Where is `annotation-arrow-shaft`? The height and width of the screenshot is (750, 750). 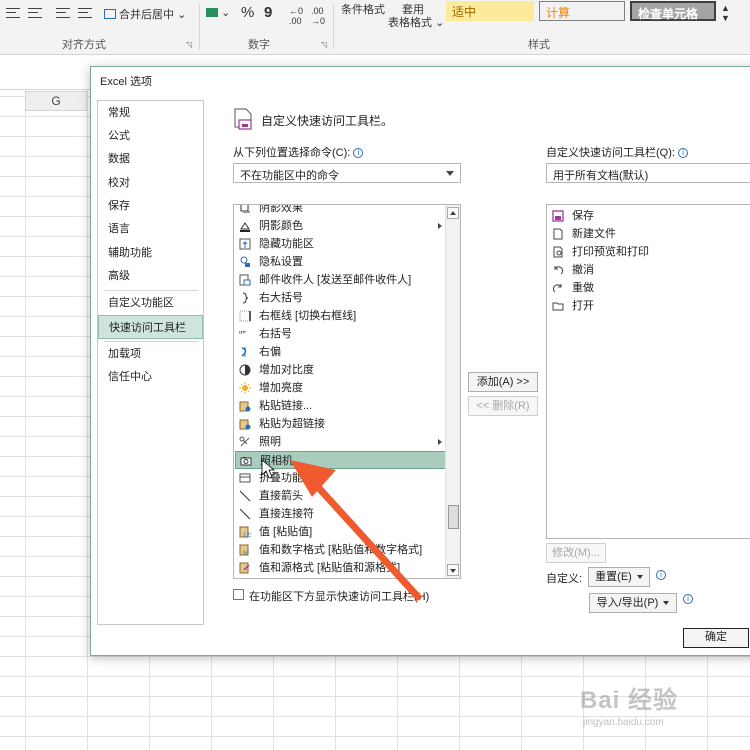
annotation-arrow-shaft is located at coordinates (367, 541).